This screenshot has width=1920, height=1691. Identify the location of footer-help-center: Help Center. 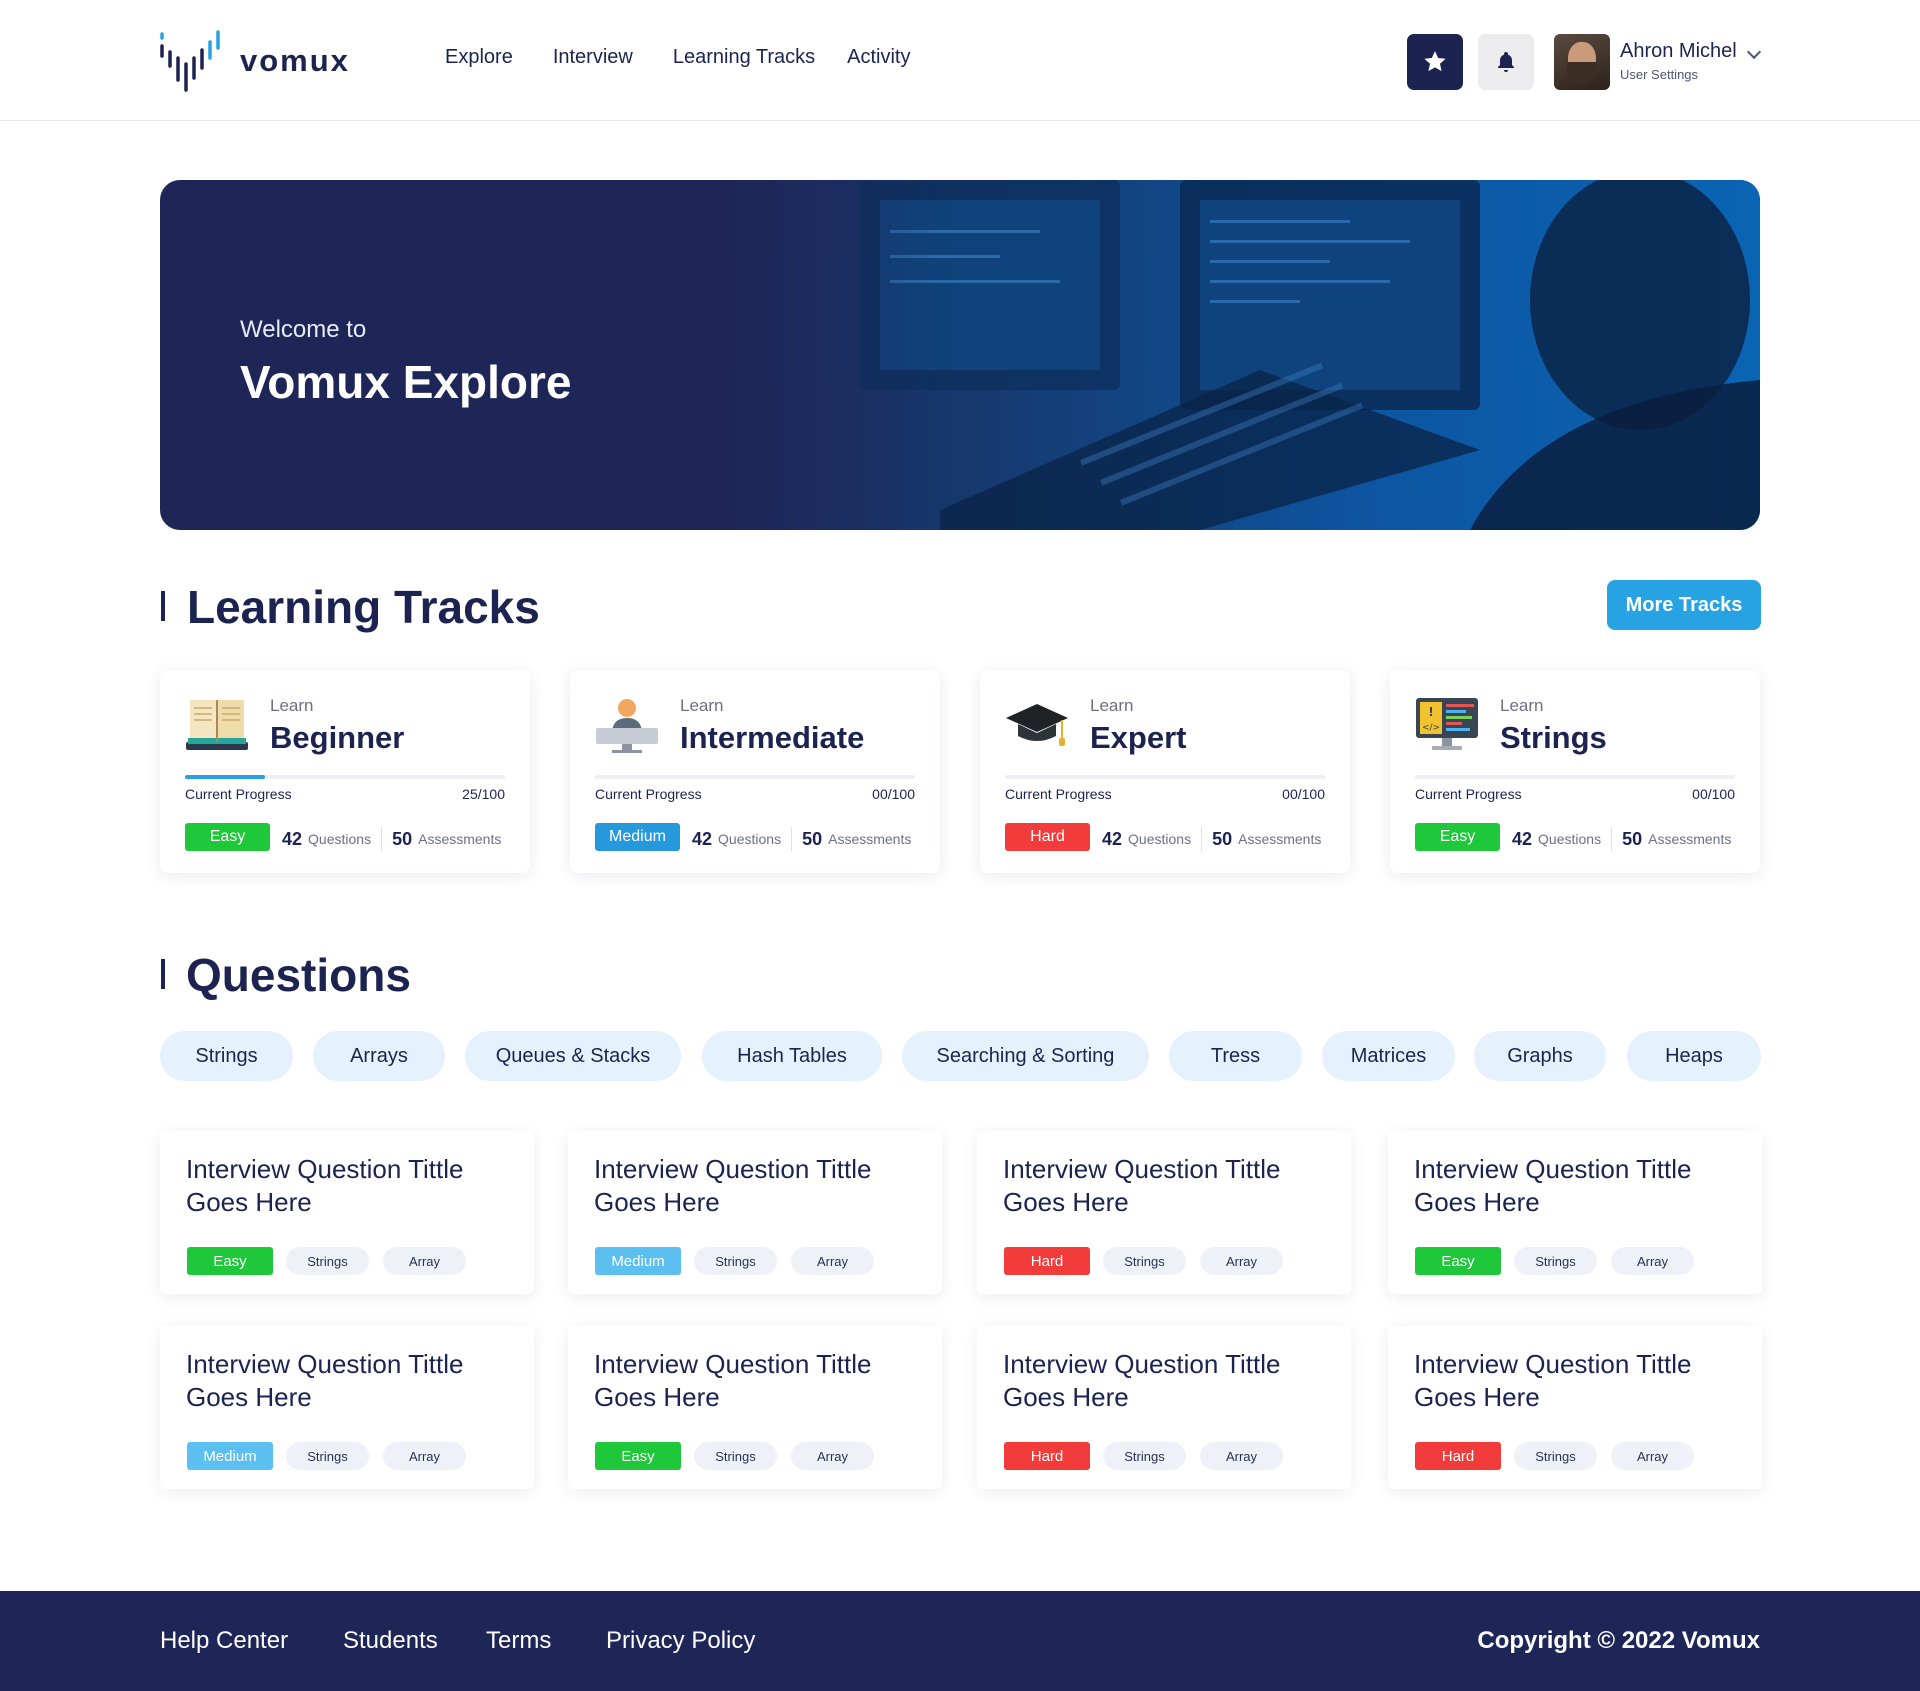
(224, 1641).